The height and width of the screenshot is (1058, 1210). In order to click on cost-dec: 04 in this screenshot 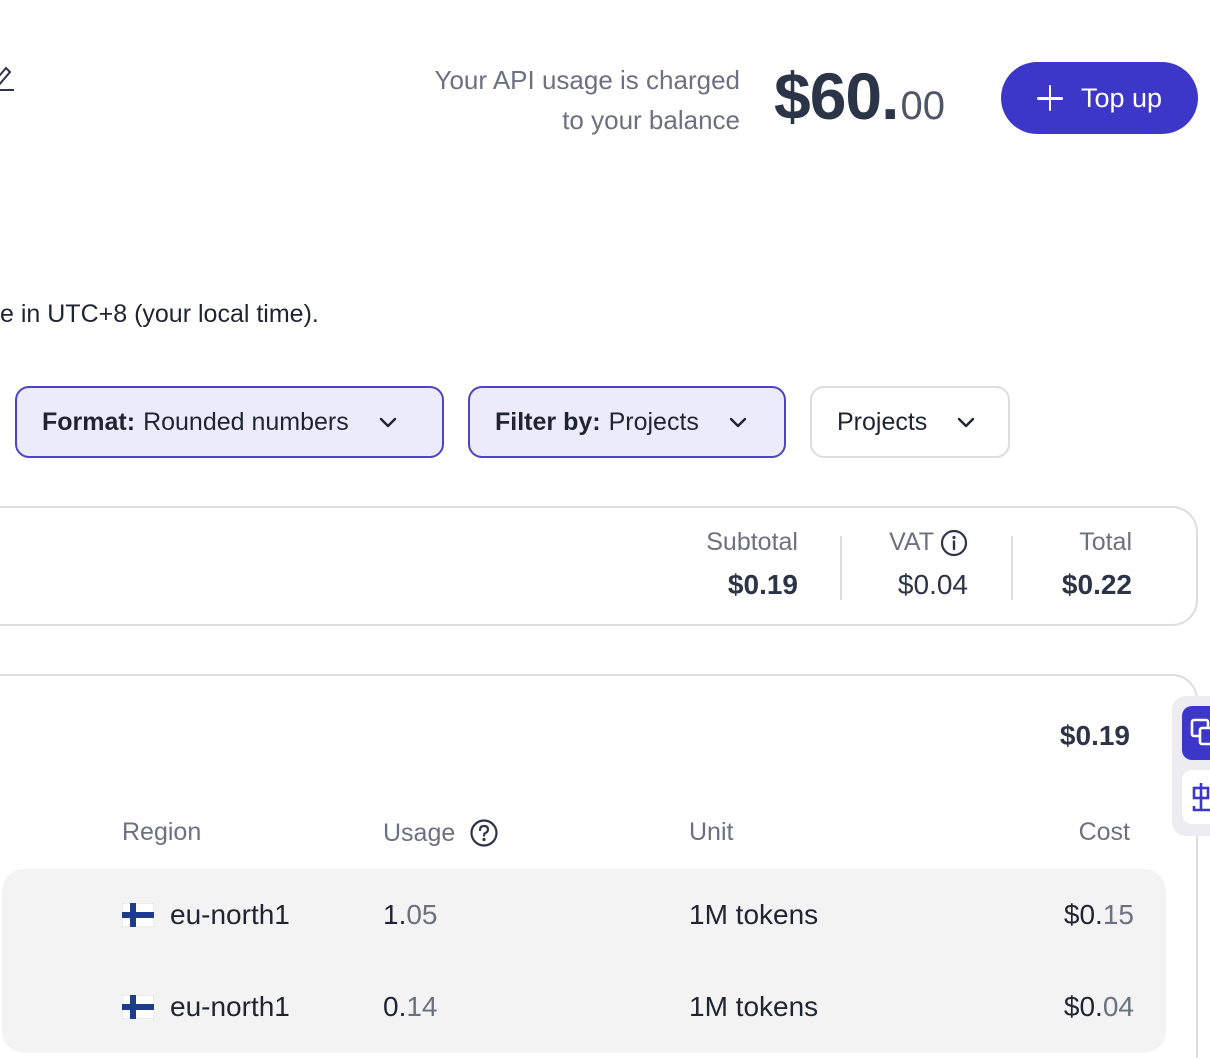, I will do `click(1118, 1006)`.